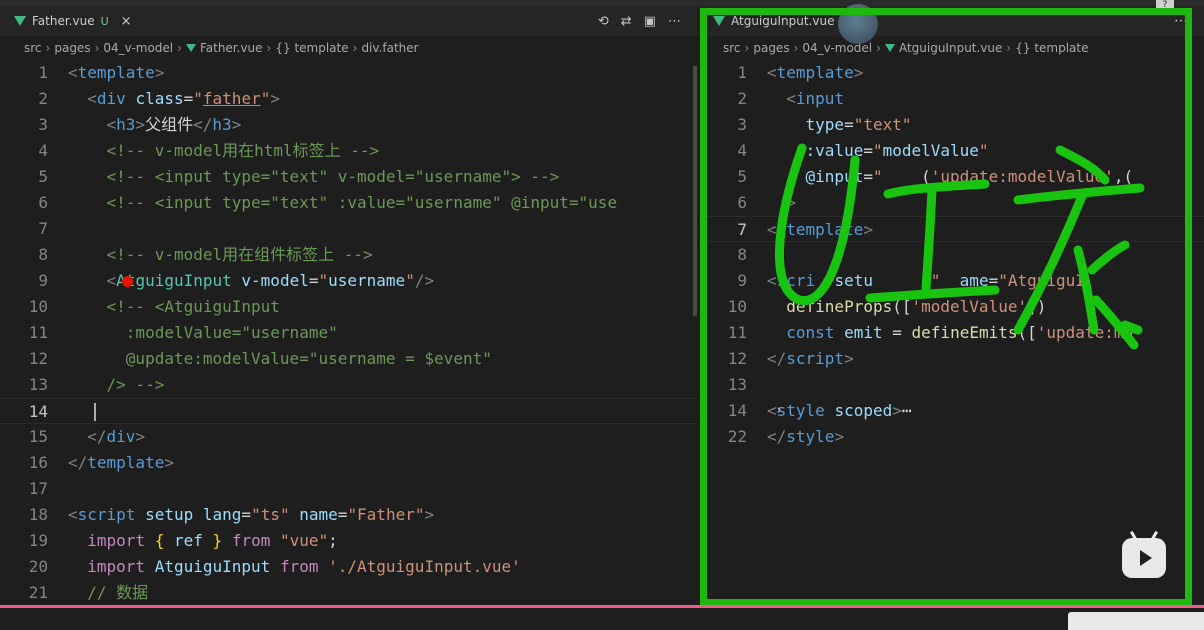  What do you see at coordinates (73, 21) in the screenshot?
I see `tab-father-vue: Father.vue U ×` at bounding box center [73, 21].